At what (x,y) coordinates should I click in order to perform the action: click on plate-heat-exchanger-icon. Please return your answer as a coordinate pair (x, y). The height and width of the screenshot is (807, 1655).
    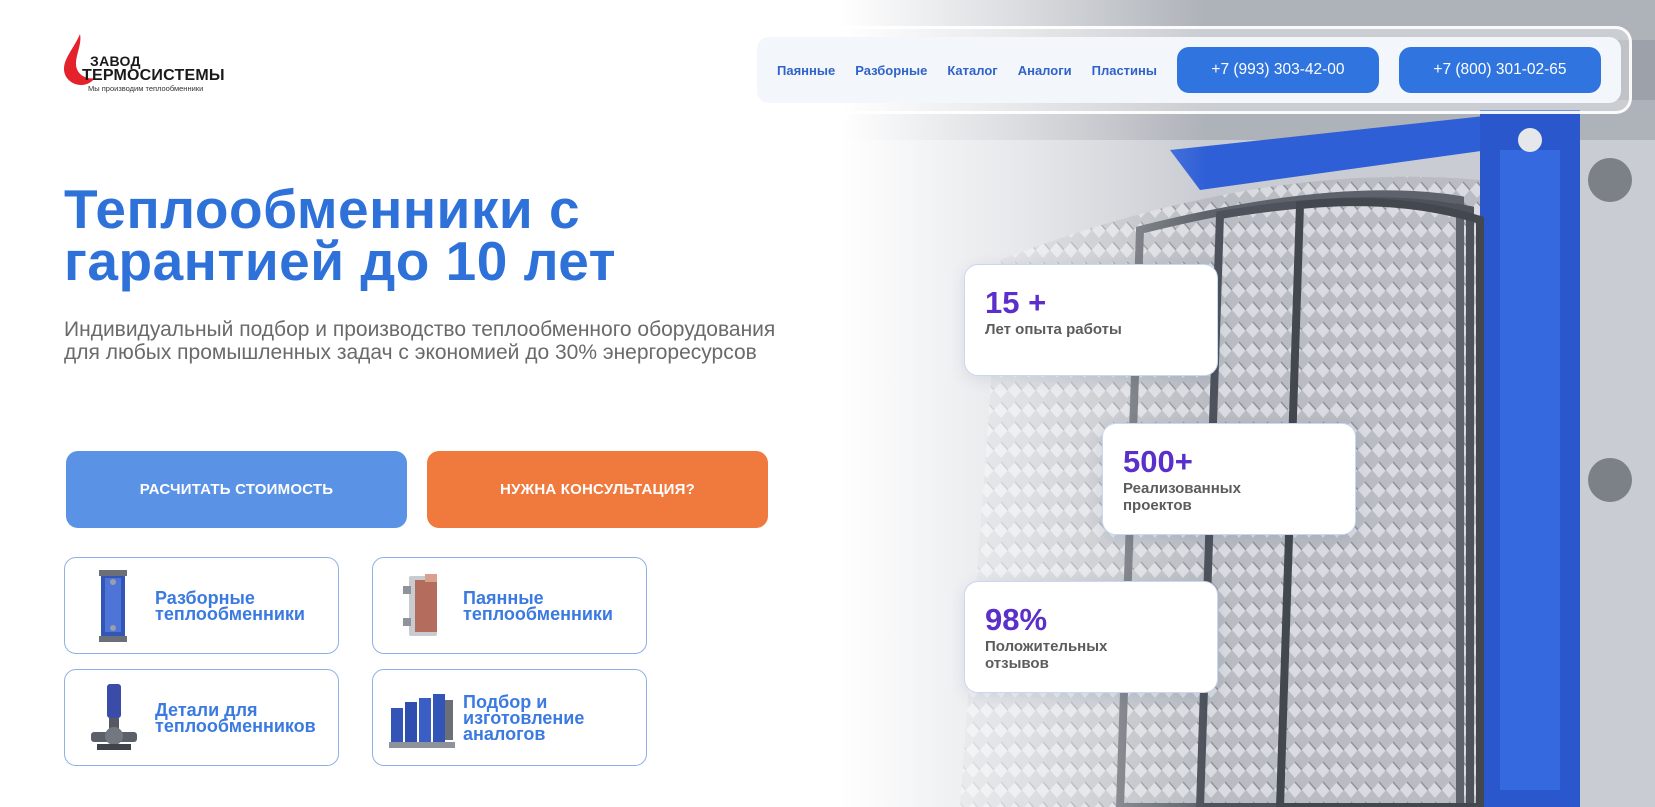
    Looking at the image, I should click on (113, 605).